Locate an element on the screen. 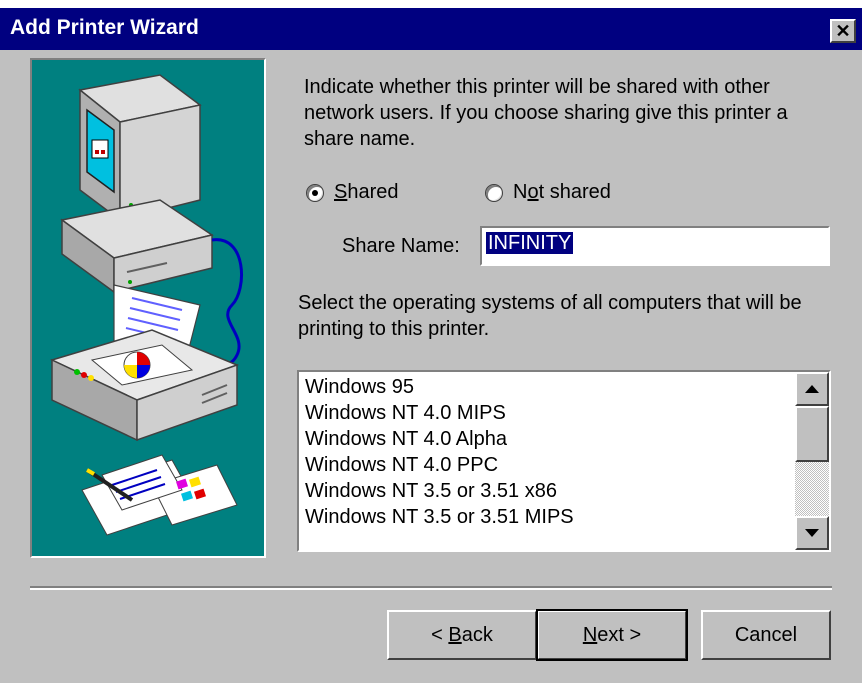 This screenshot has height=683, width=862. radio-not-shared-label: Not shared is located at coordinates (562, 192).